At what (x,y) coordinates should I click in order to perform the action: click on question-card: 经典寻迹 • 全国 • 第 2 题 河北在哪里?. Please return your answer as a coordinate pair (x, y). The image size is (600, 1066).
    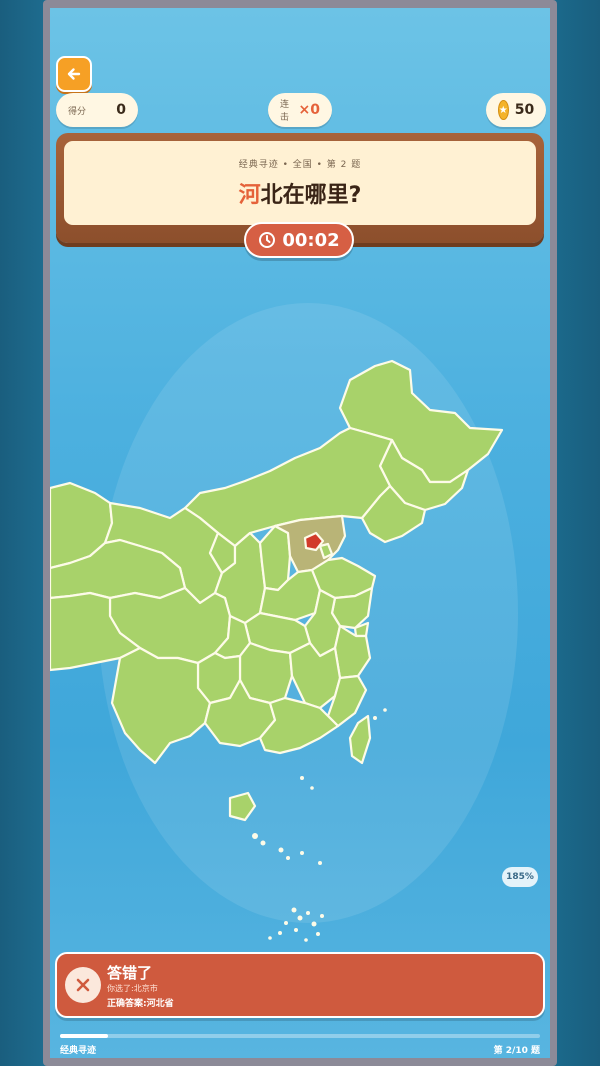
    Looking at the image, I should click on (300, 183).